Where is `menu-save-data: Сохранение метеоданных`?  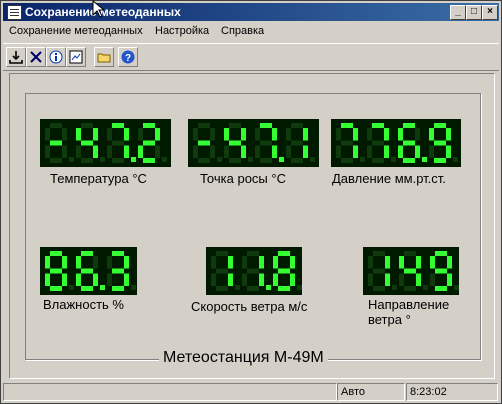 menu-save-data: Сохранение метеоданных is located at coordinates (76, 31).